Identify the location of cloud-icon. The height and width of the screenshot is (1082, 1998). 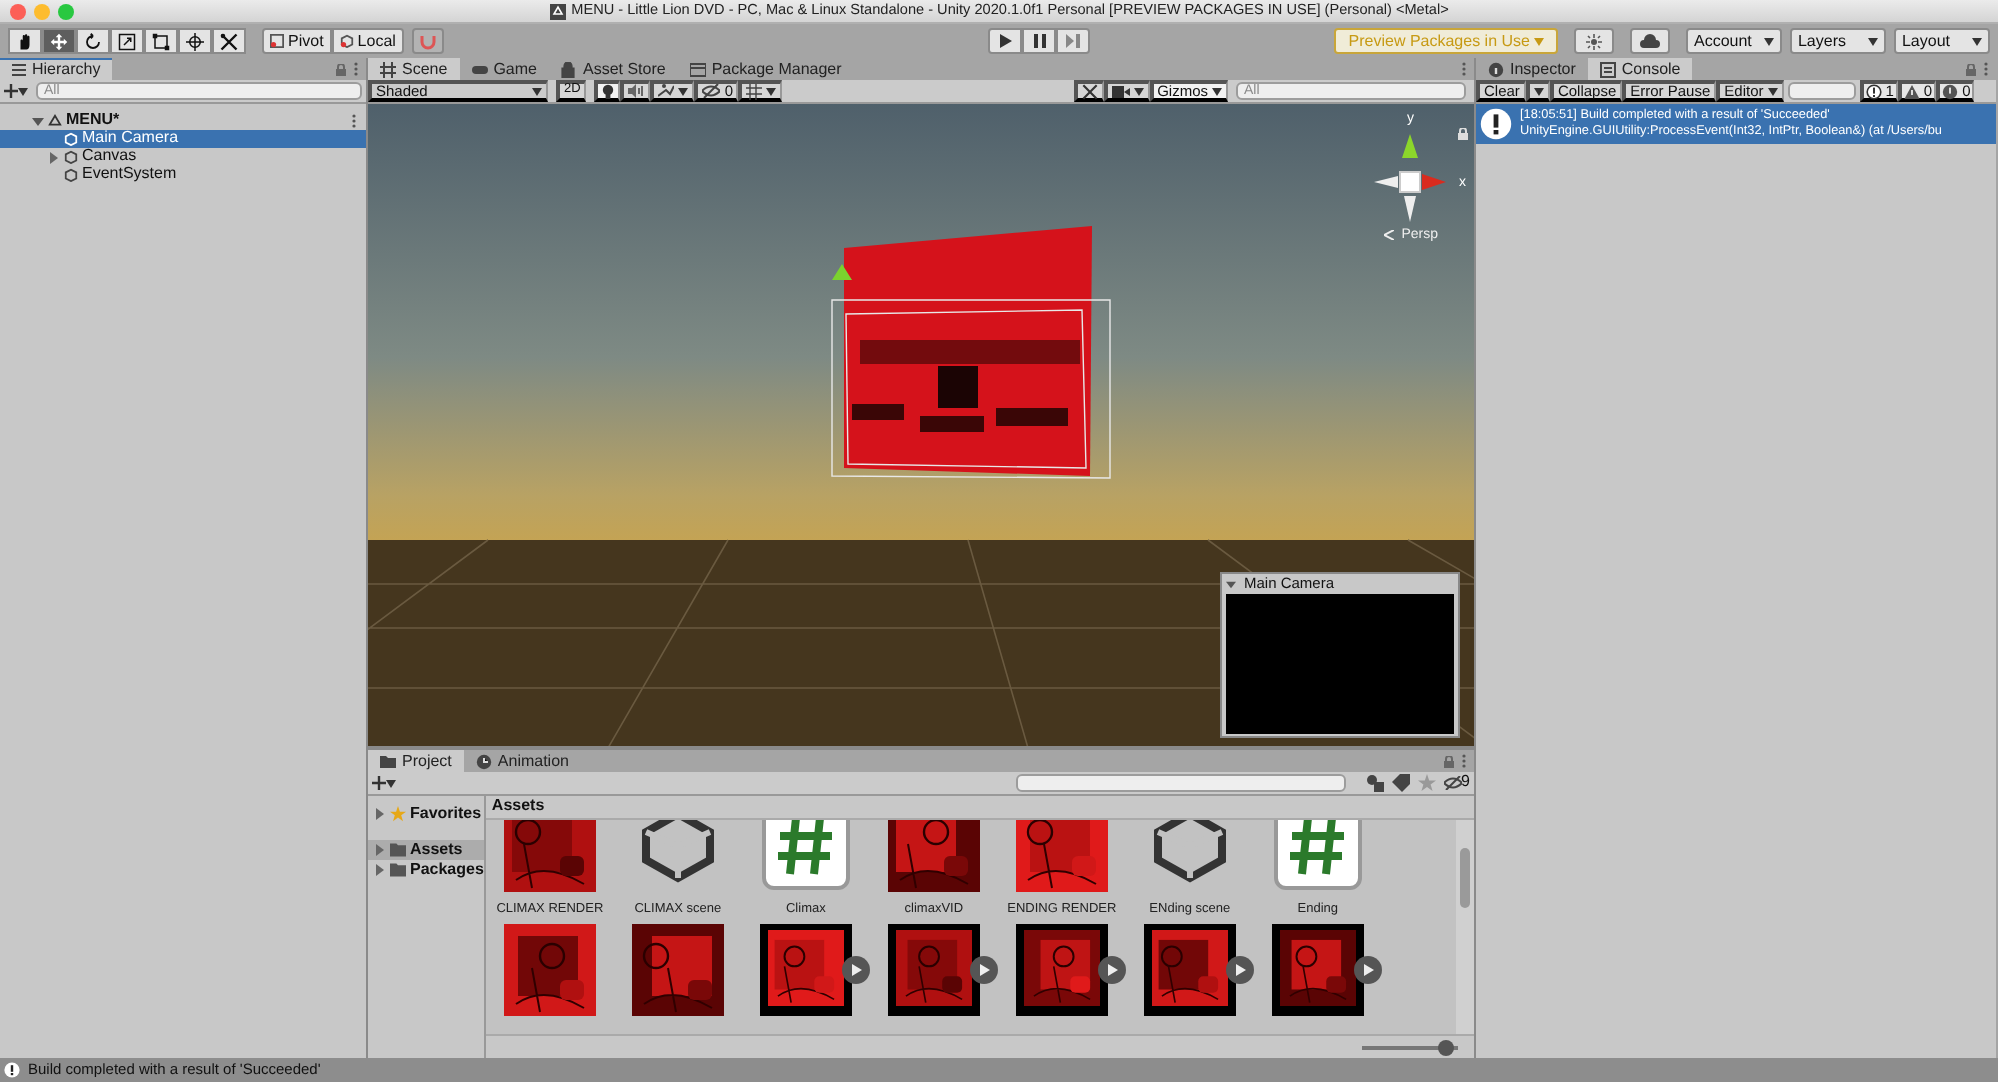
(1649, 41).